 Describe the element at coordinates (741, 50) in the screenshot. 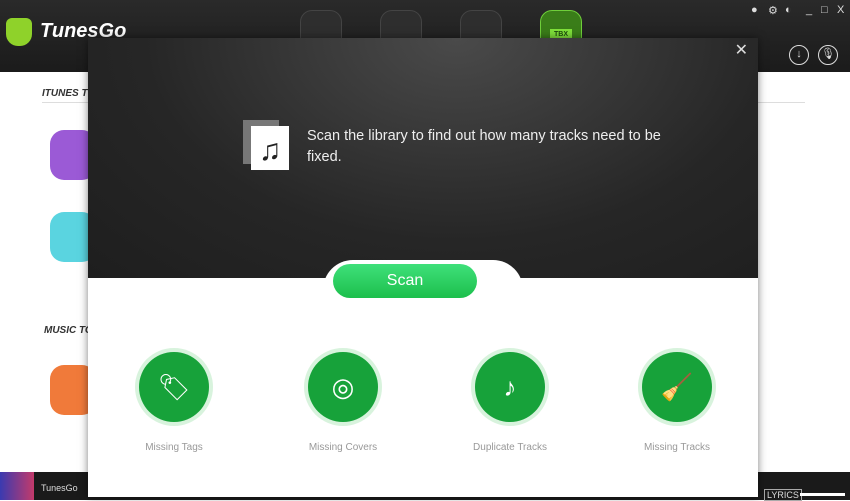

I see `close-icon: ✕` at that location.